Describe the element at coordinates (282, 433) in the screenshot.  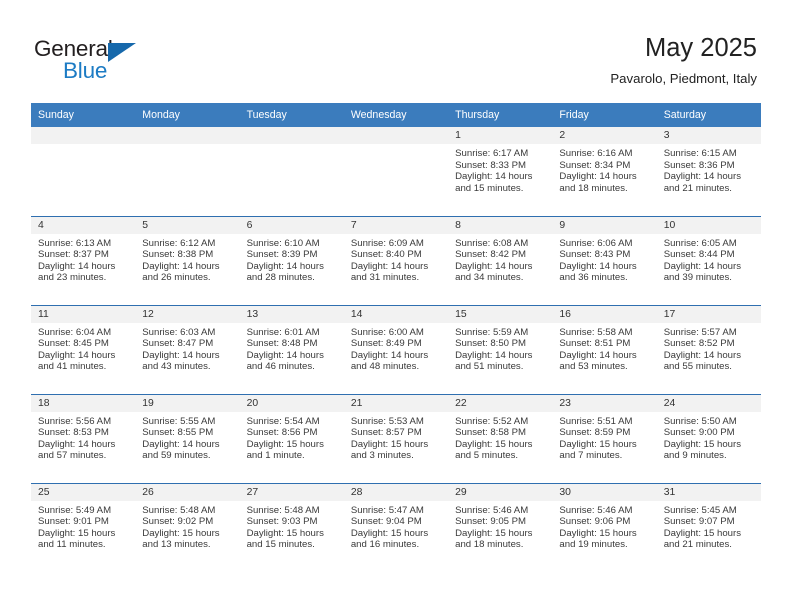
I see `sunset-text: Sunset: 8:56 PM` at that location.